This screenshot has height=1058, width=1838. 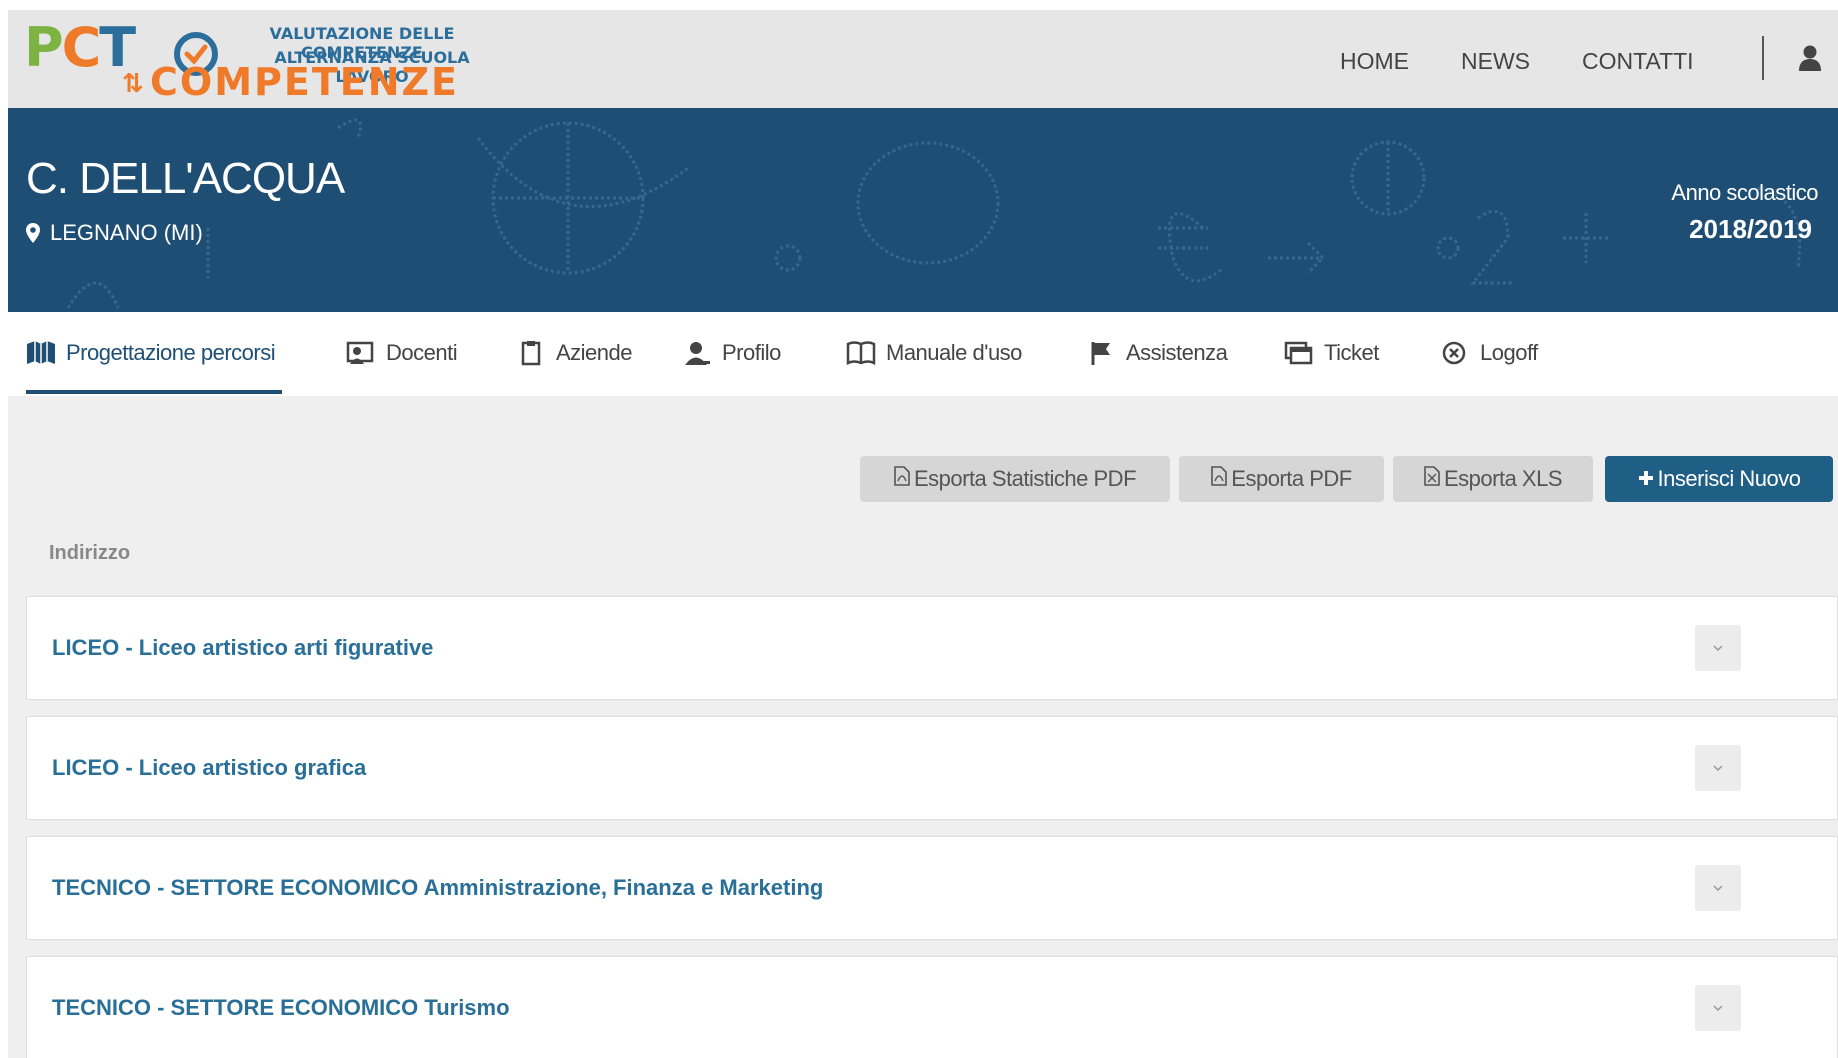 I want to click on list-item-label: TECNICO - SETTORE ECONOMICO Turismo, so click(x=281, y=1008).